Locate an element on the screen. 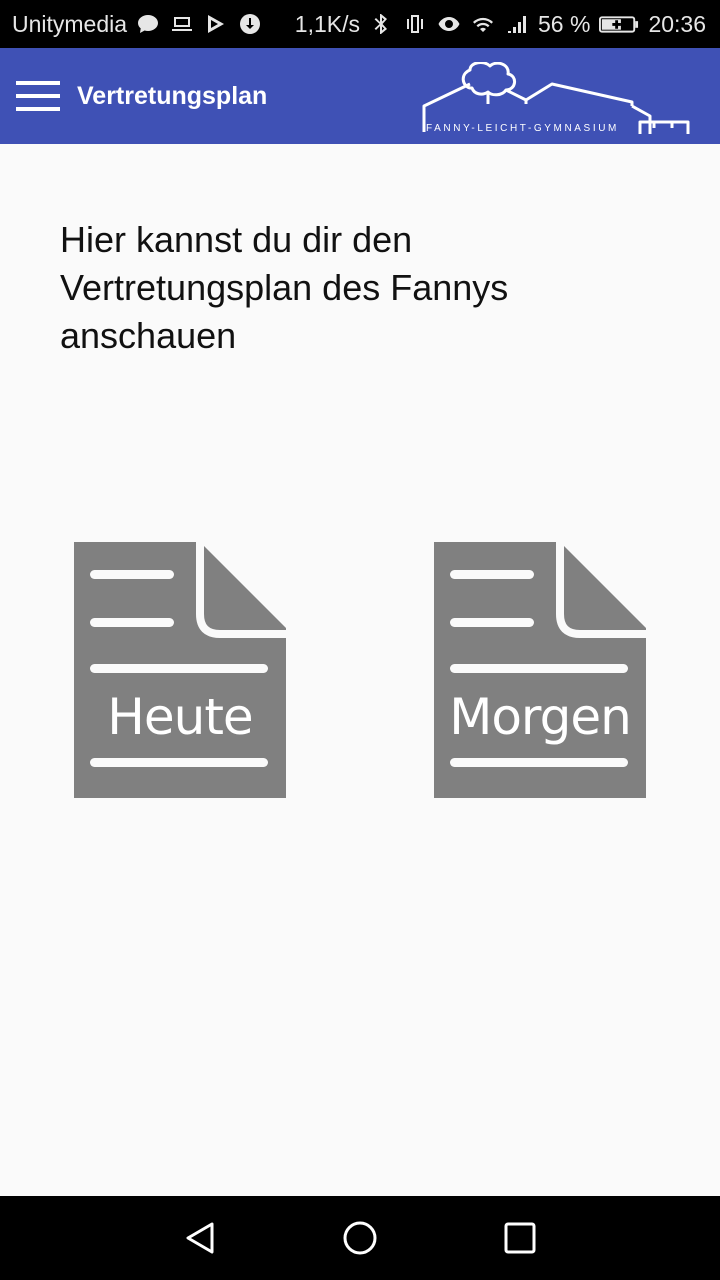 The width and height of the screenshot is (720, 1280). laptop-icon is located at coordinates (182, 24).